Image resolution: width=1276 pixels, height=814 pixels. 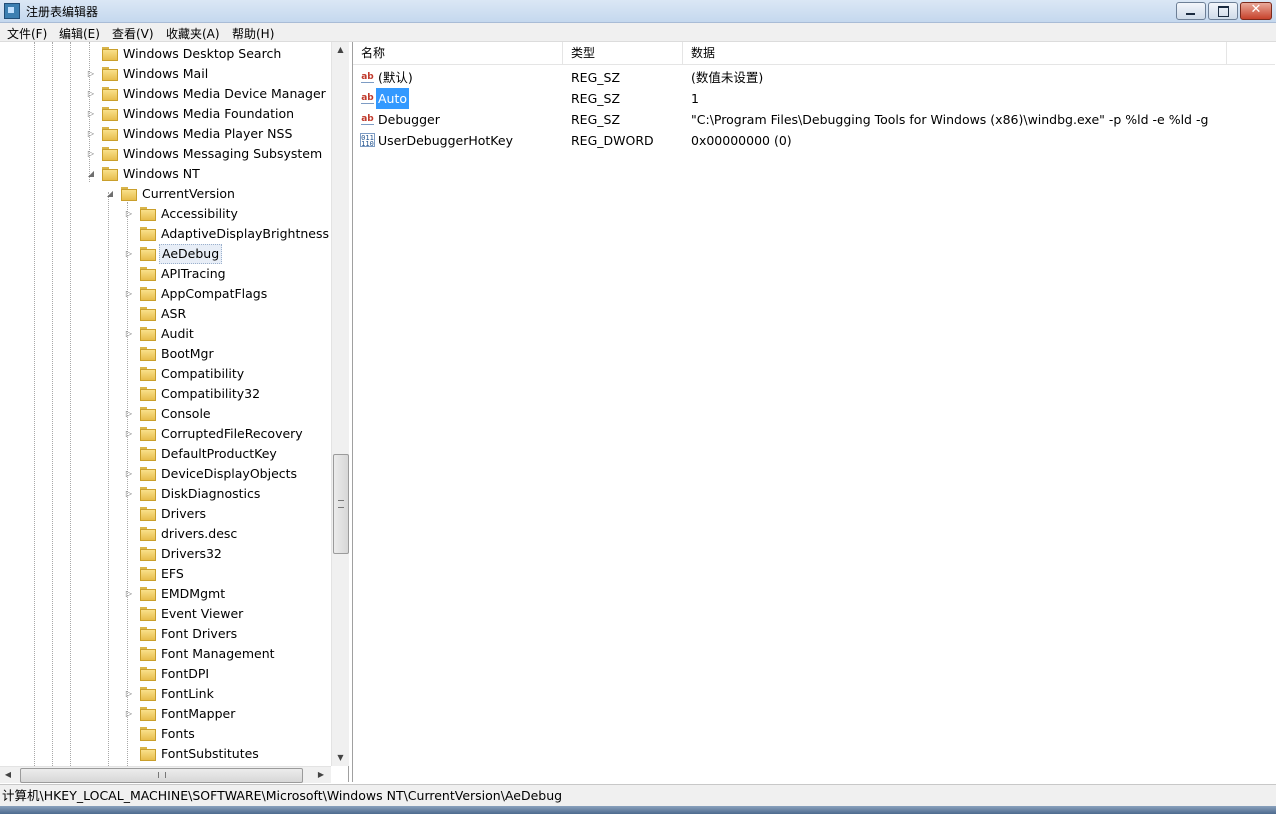 I want to click on tree-node: Drivers32, so click(x=165, y=554).